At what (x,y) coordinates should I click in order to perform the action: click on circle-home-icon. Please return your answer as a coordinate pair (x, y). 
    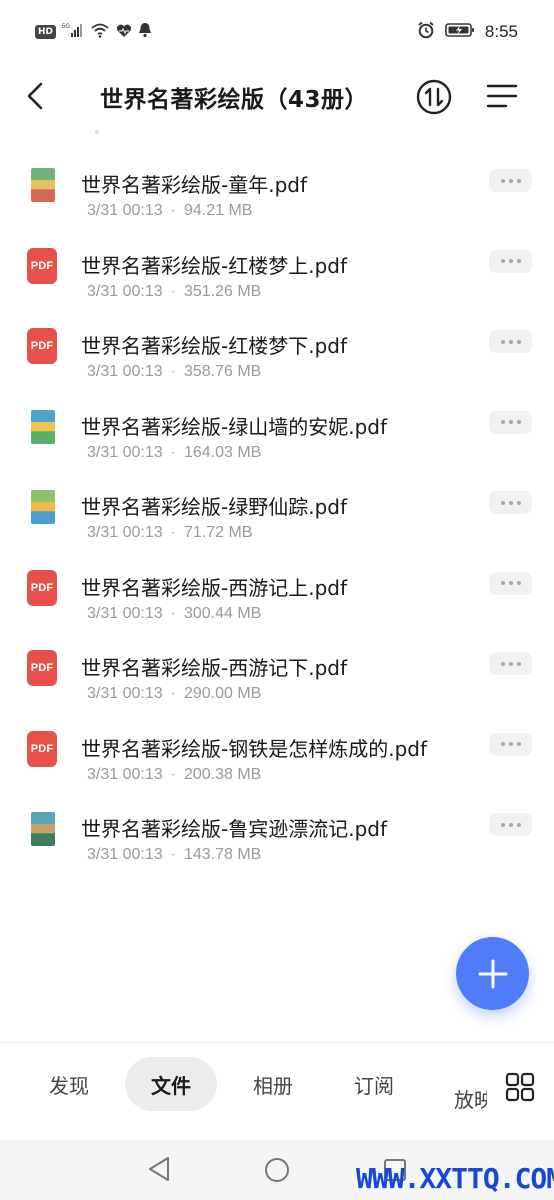
    Looking at the image, I should click on (277, 1170).